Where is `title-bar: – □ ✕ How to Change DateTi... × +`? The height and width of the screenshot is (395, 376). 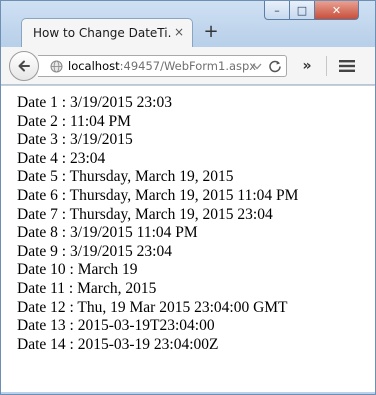
title-bar: – □ ✕ How to Change DateTi... × + is located at coordinates (188, 24).